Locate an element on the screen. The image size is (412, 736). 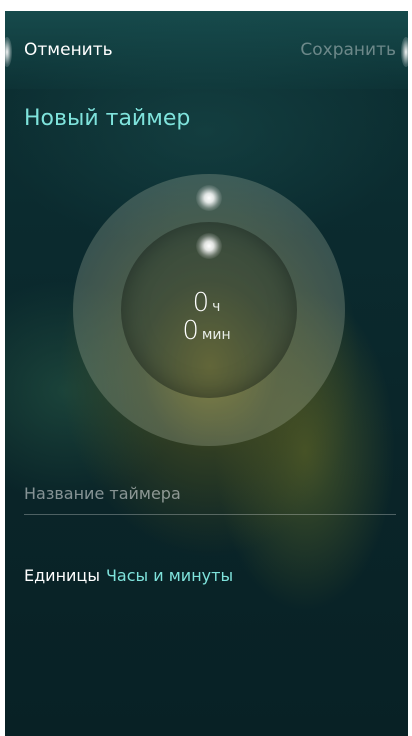
units-label: Единицы is located at coordinates (62, 575).